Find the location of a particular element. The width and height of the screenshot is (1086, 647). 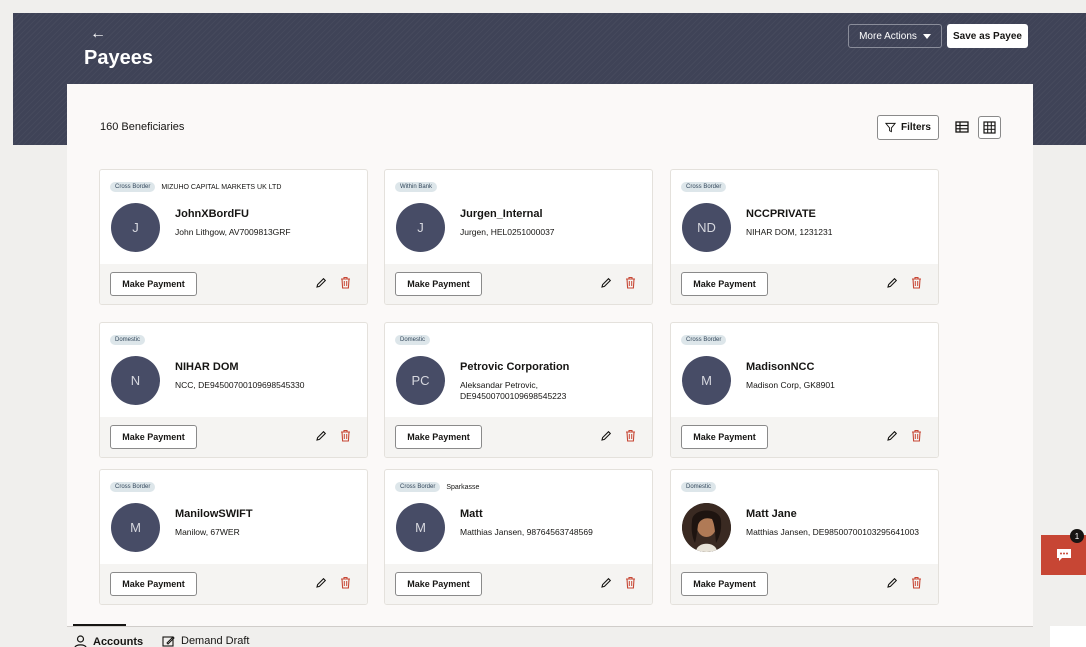

back-arrow-icon: ← is located at coordinates (98, 34).